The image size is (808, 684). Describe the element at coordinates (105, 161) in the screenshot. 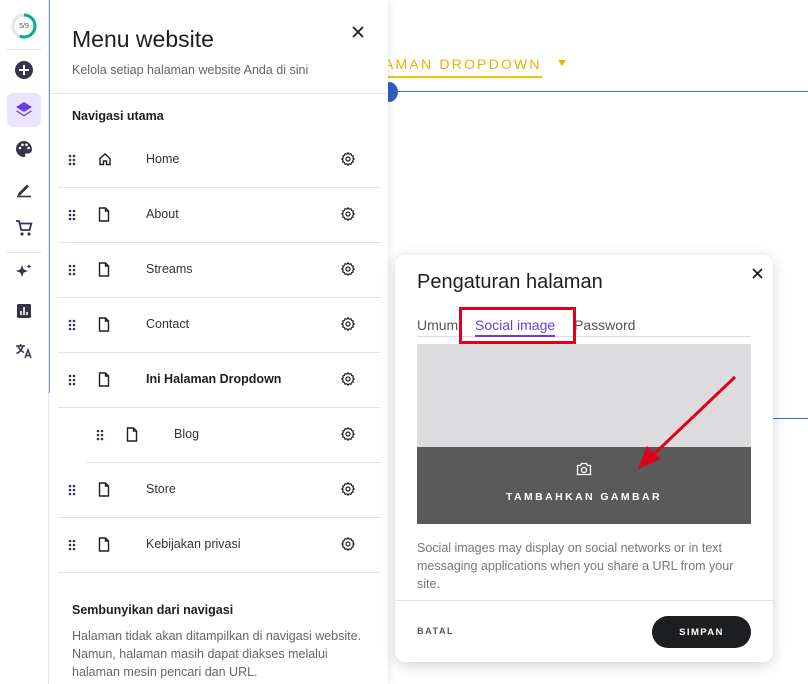

I see `home-icon` at that location.